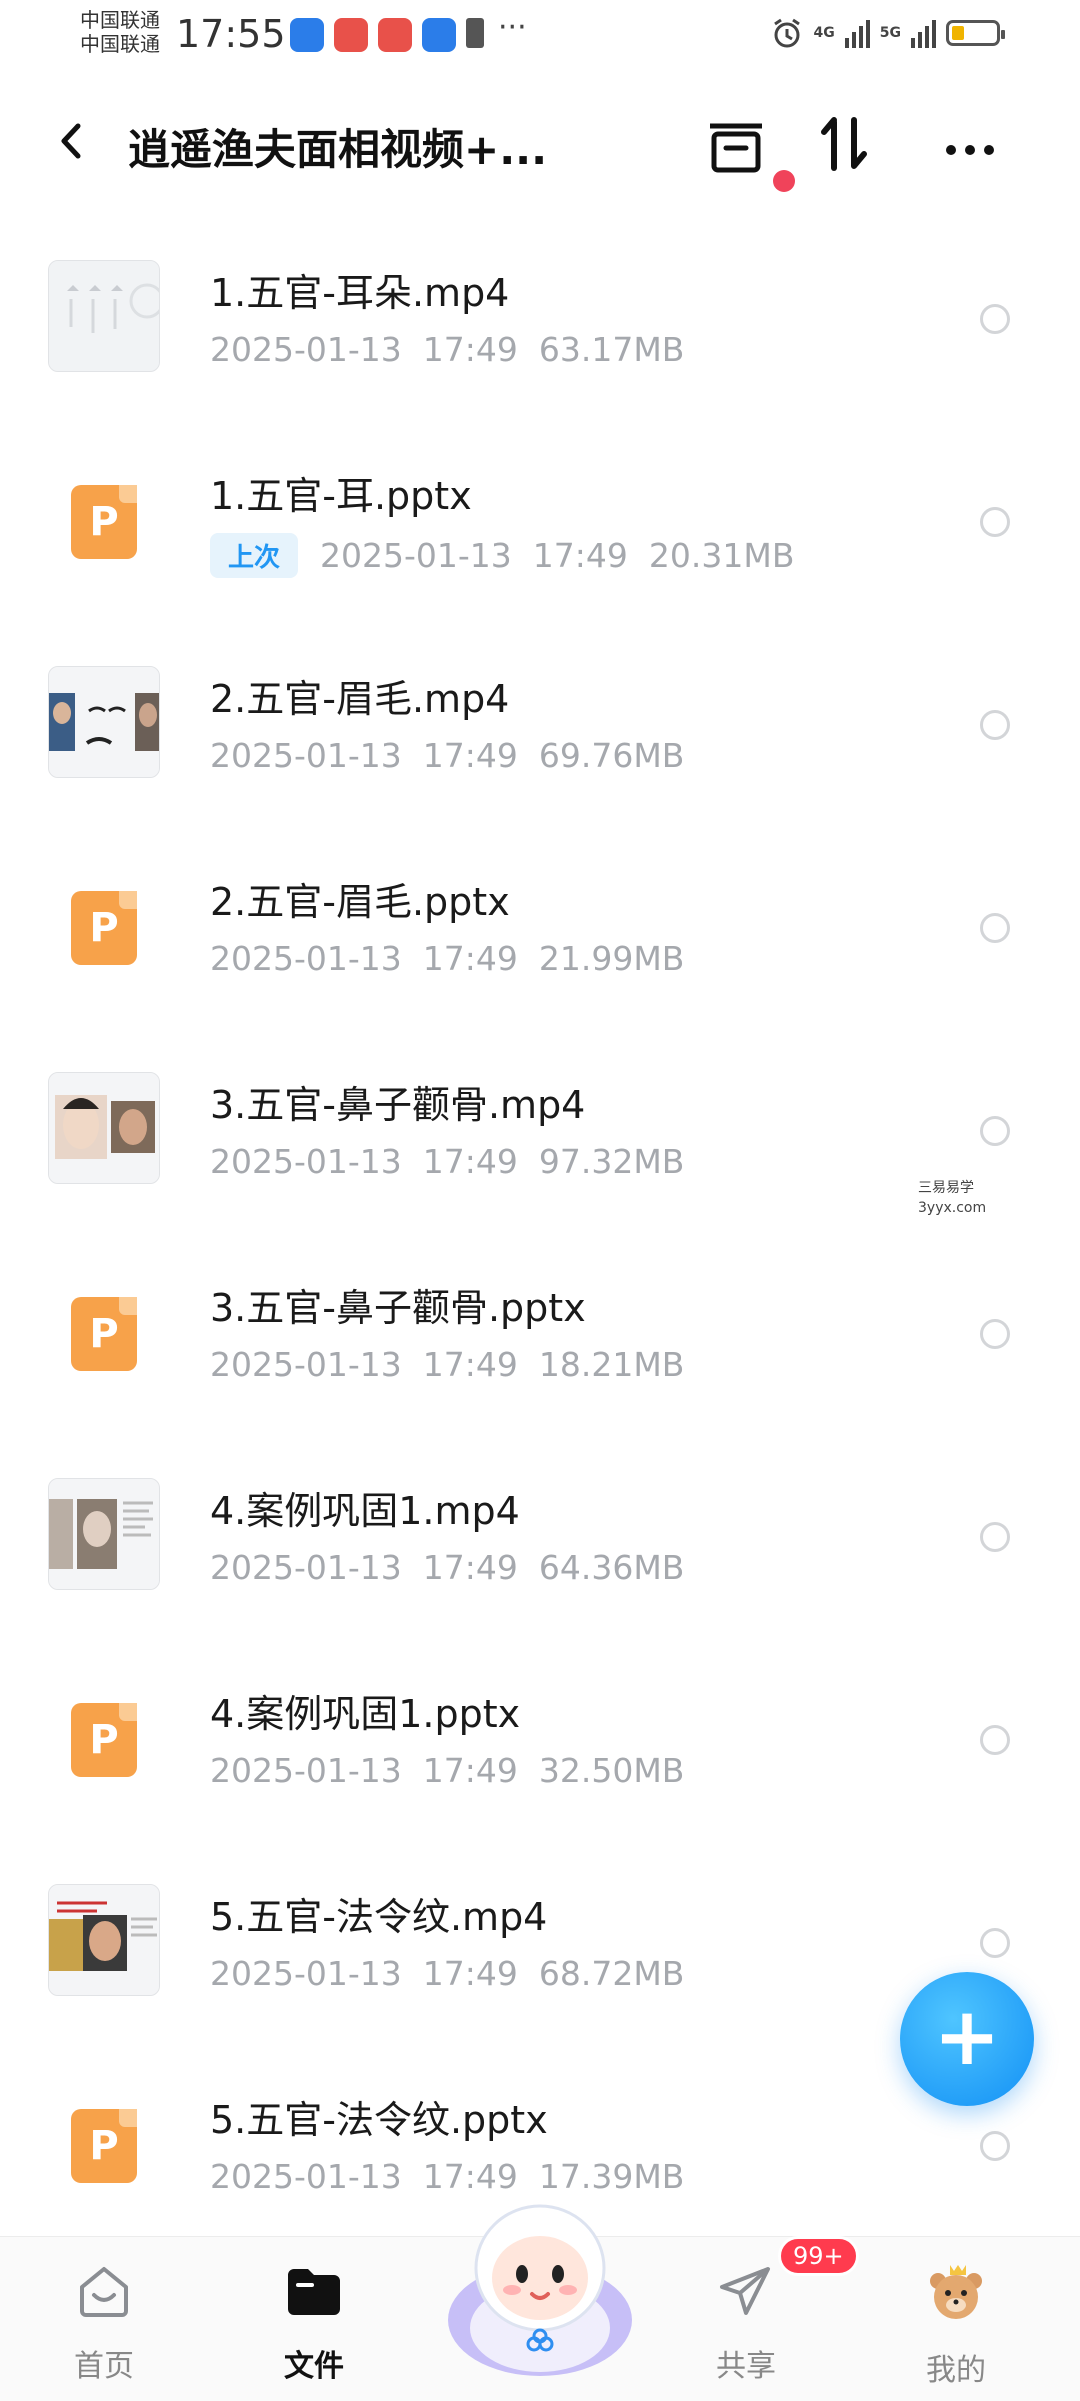 The image size is (1080, 2401). I want to click on chevron-left-icon, so click(71, 141).